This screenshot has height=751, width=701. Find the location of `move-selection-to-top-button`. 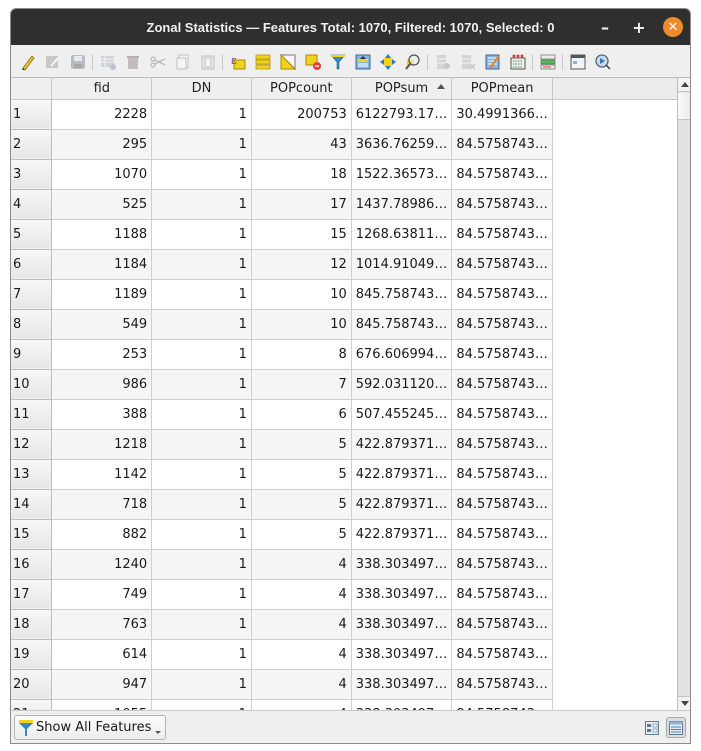

move-selection-to-top-button is located at coordinates (362, 62).